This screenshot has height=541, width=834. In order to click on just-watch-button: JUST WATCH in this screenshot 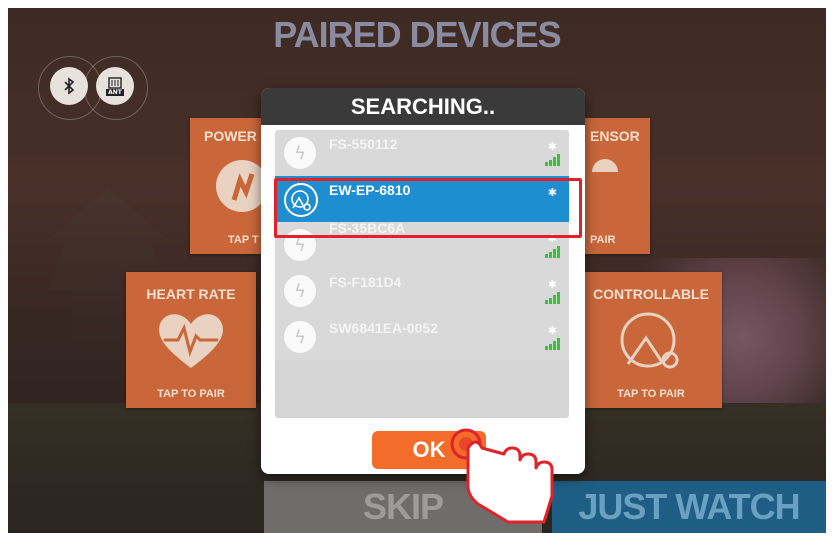, I will do `click(689, 507)`.